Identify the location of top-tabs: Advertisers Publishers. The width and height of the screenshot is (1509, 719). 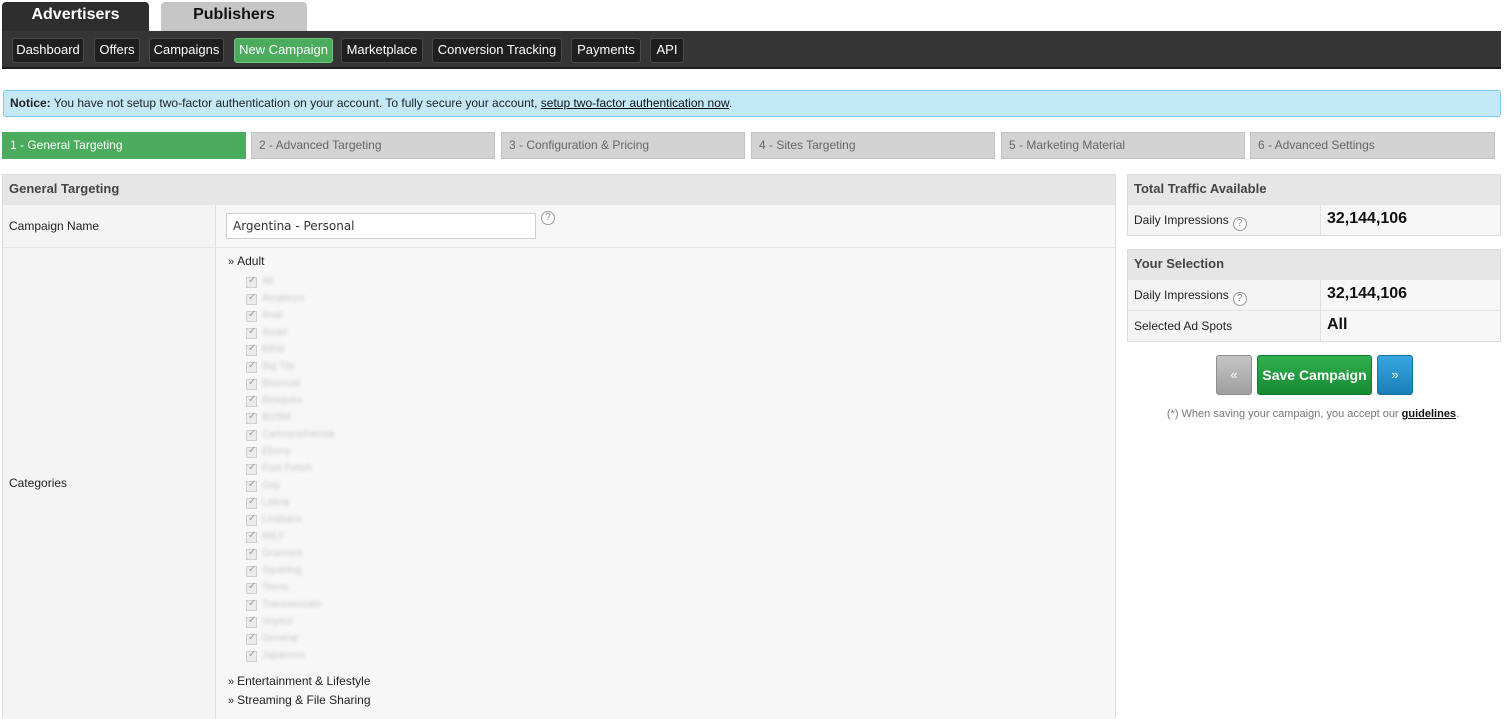
(754, 15).